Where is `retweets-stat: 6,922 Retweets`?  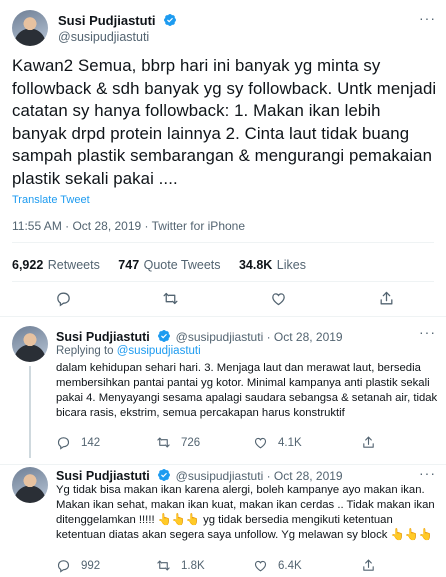
retweets-stat: 6,922 Retweets is located at coordinates (58, 264).